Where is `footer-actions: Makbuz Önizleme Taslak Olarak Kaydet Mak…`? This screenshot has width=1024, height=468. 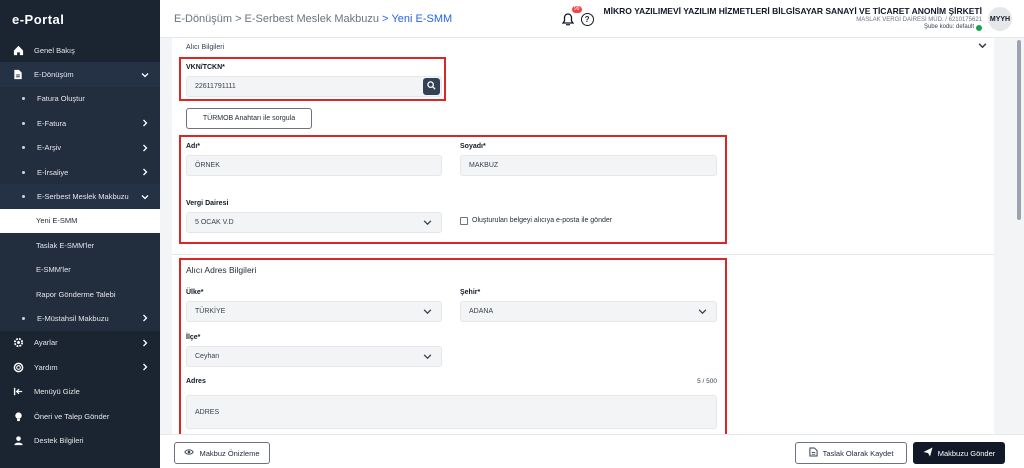
footer-actions: Makbuz Önizleme Taslak Olarak Kaydet Mak… is located at coordinates (592, 451).